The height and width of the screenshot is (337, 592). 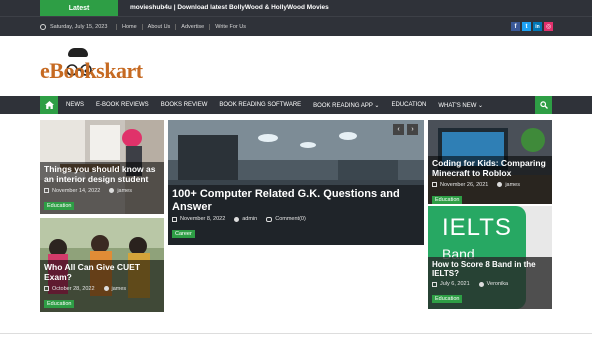 What do you see at coordinates (346, 105) in the screenshot?
I see `nav-book-reading-app: BOOK READING APP ⌄` at bounding box center [346, 105].